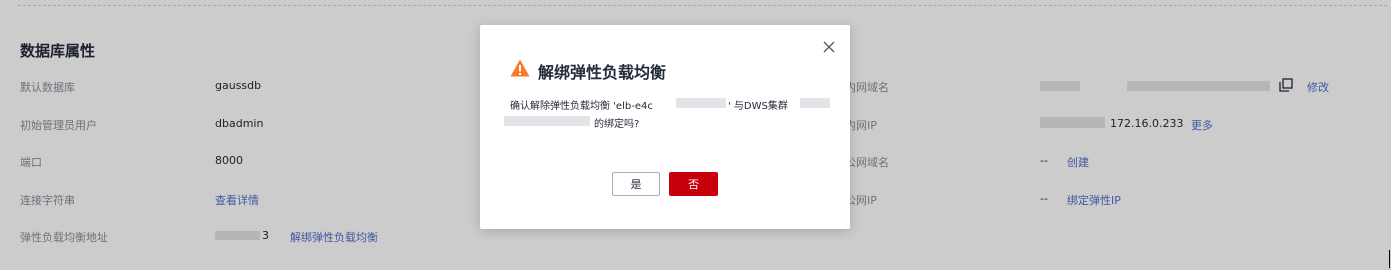 The width and height of the screenshot is (1391, 270). I want to click on dialog-message-part2: ' 与DWS集群, so click(758, 106).